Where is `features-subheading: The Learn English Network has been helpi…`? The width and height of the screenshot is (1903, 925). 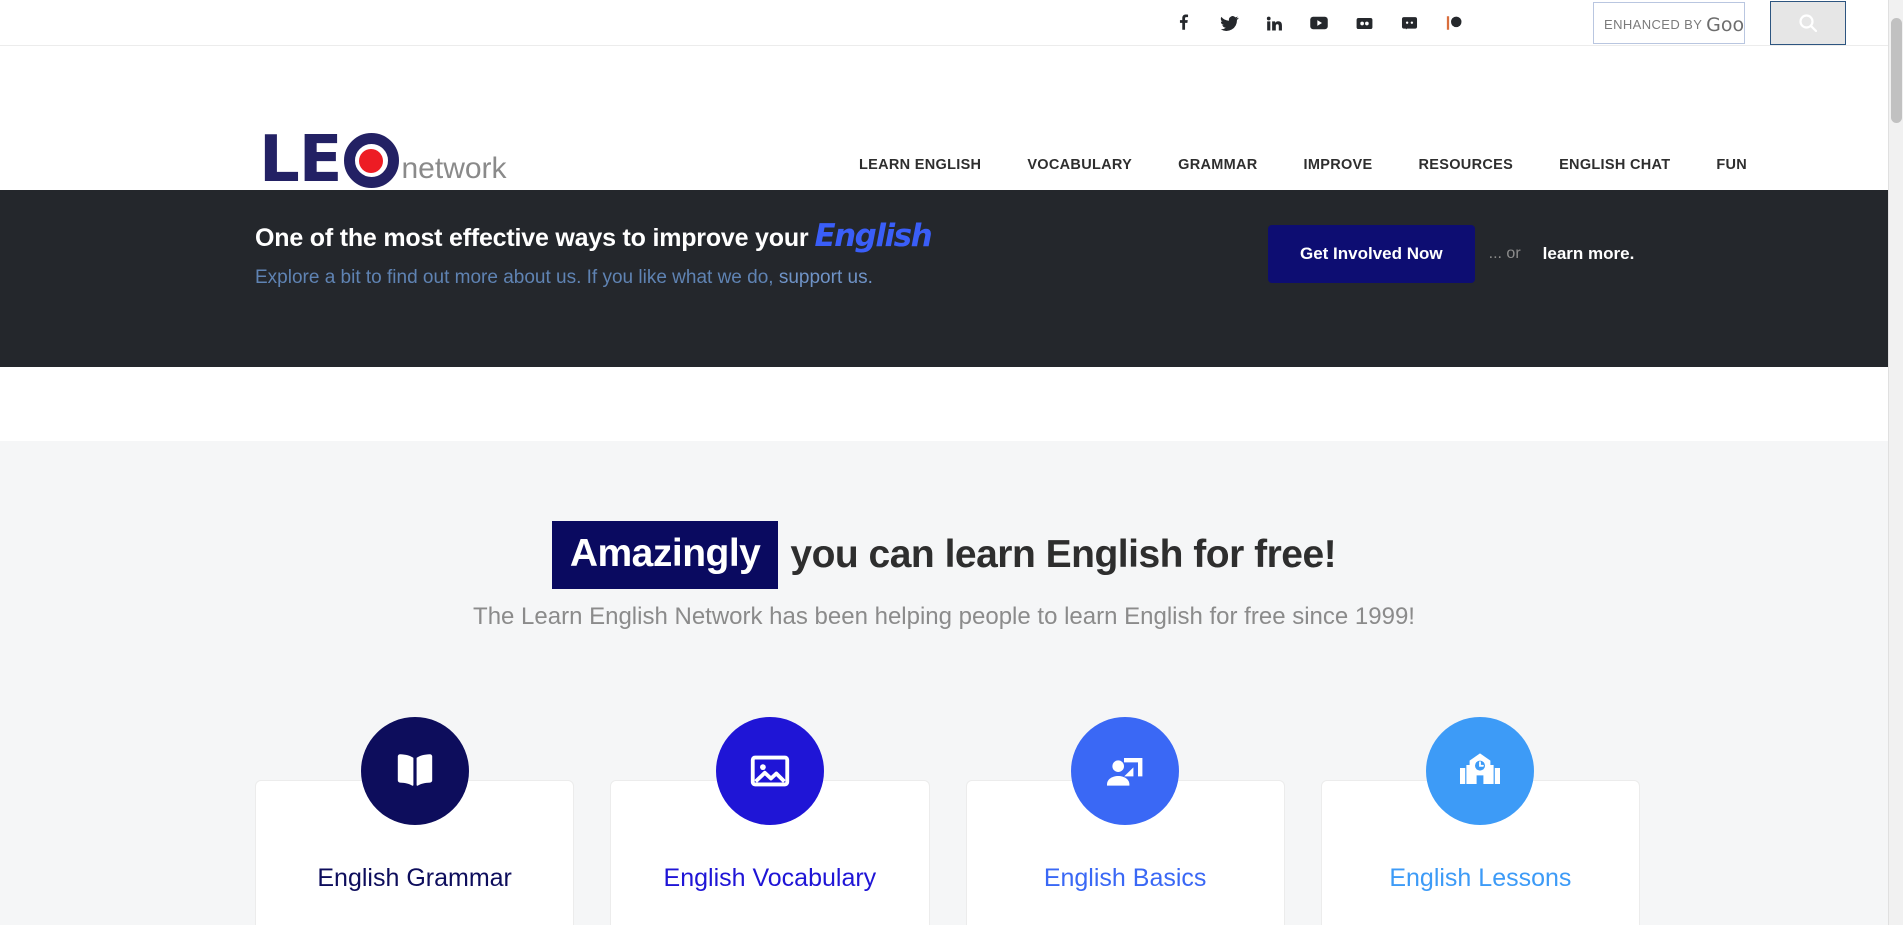
features-subheading: The Learn English Network has been helpi… is located at coordinates (944, 616).